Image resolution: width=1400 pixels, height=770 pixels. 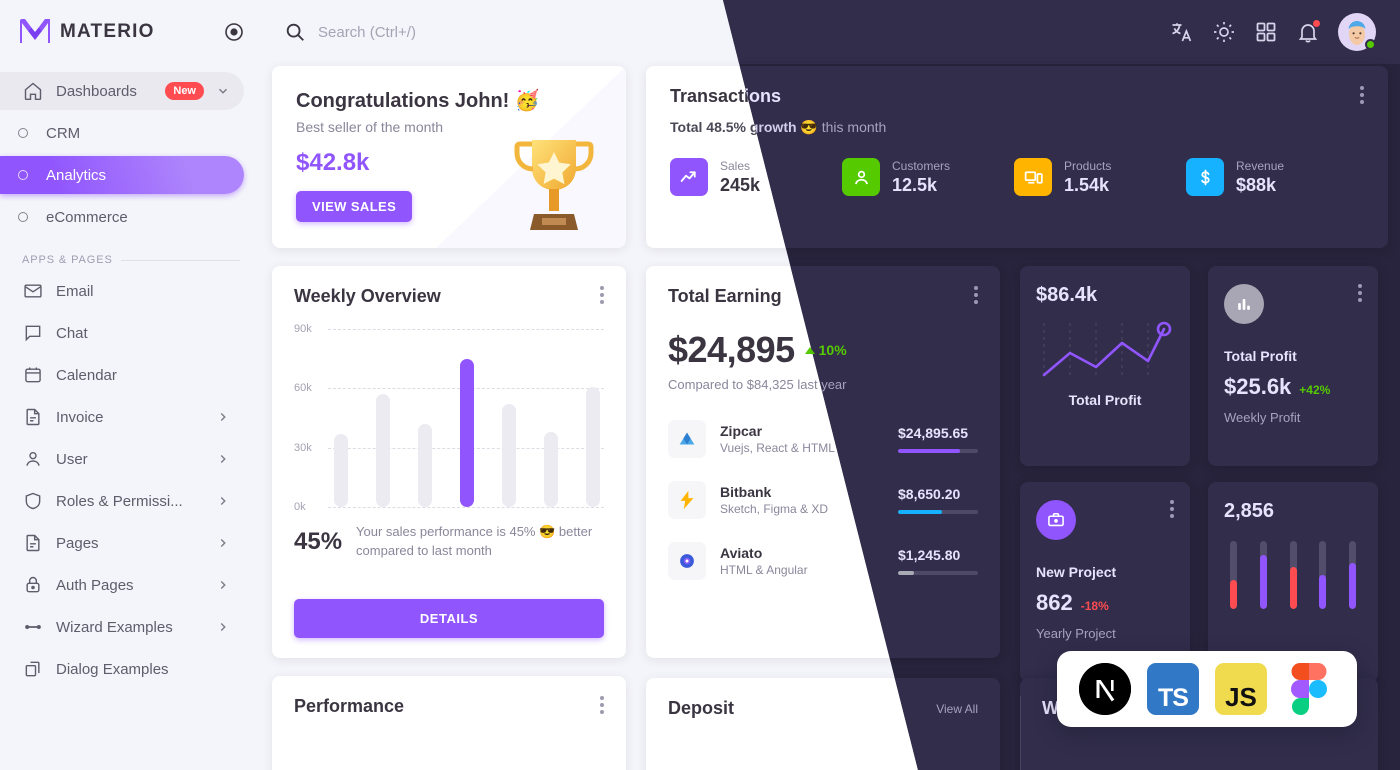 What do you see at coordinates (1182, 32) in the screenshot?
I see `translate-icon` at bounding box center [1182, 32].